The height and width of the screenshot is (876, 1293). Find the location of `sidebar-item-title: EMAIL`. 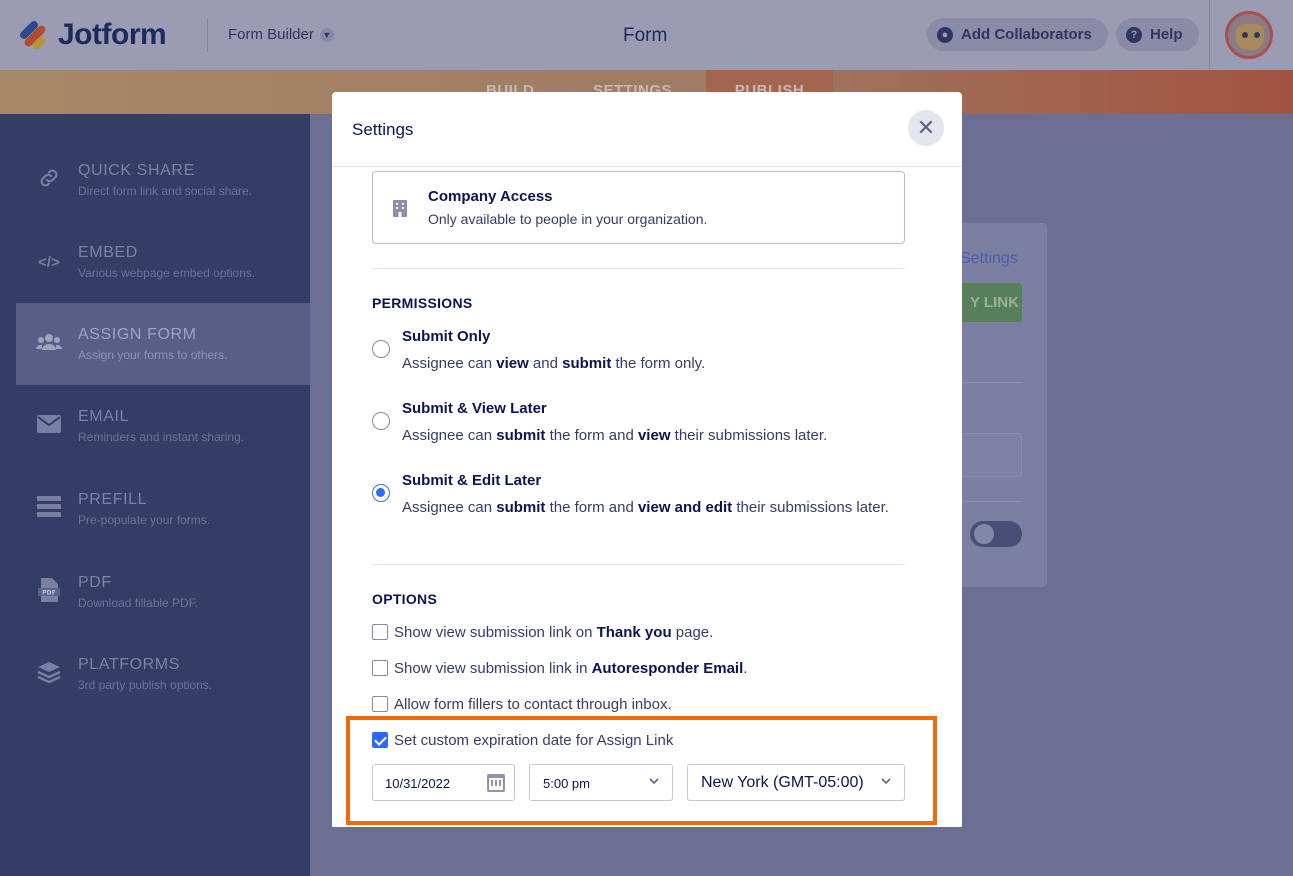

sidebar-item-title: EMAIL is located at coordinates (104, 416).